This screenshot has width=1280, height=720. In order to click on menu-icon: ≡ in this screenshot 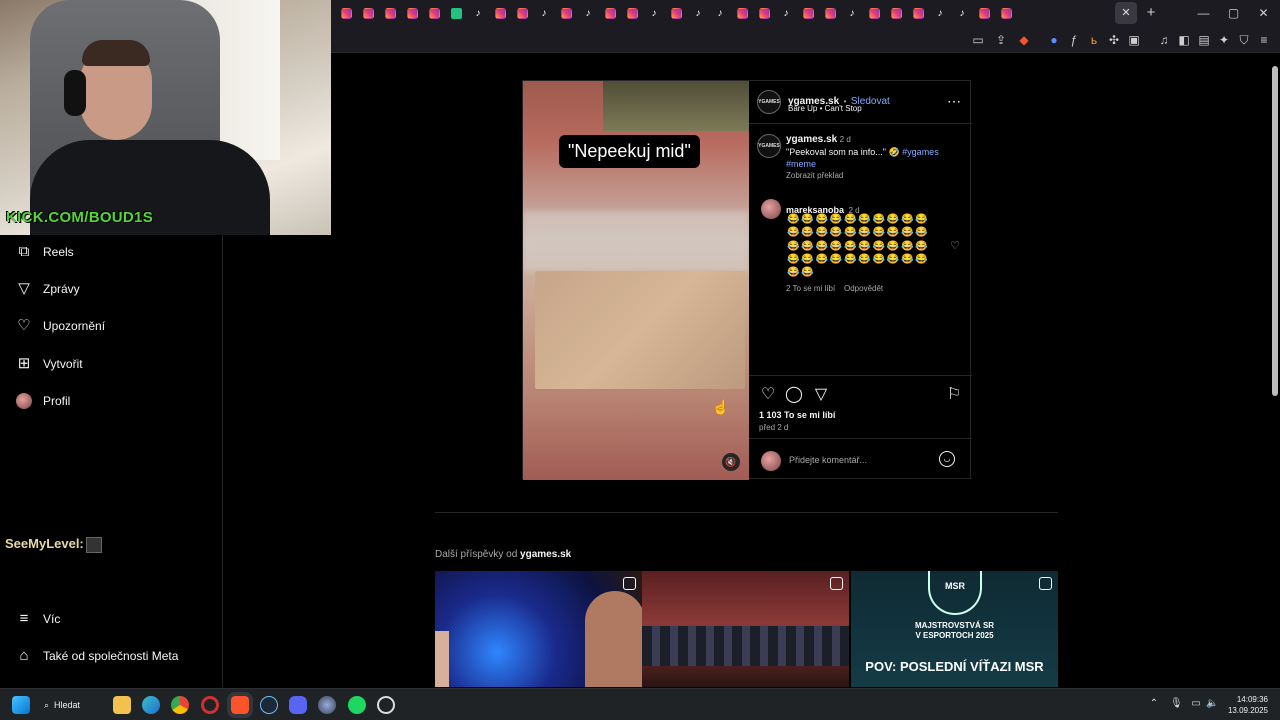, I will do `click(1264, 40)`.